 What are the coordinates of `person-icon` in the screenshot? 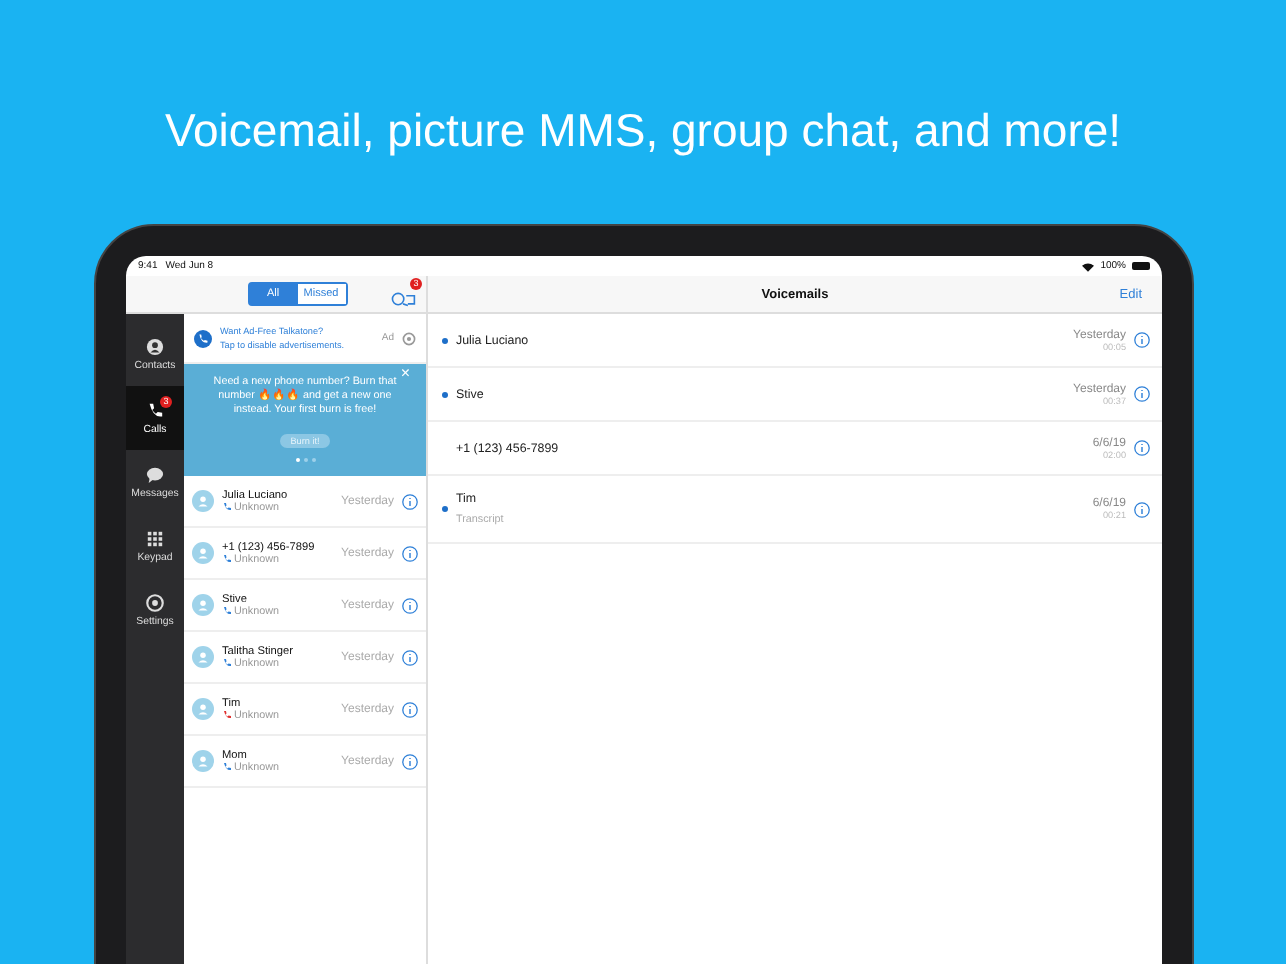 It's located at (155, 346).